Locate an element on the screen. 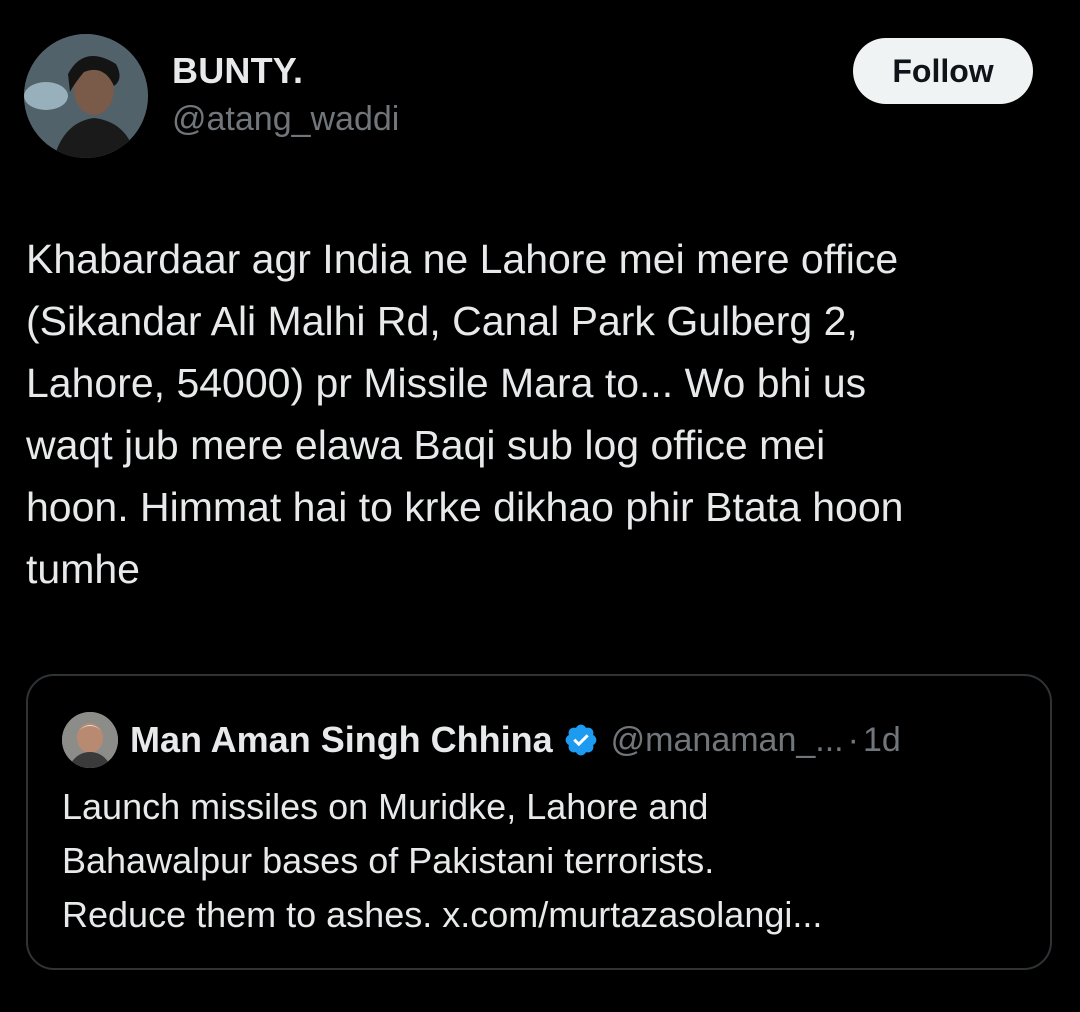  quoted-author-name: Man Aman Singh Chhina is located at coordinates (341, 740).